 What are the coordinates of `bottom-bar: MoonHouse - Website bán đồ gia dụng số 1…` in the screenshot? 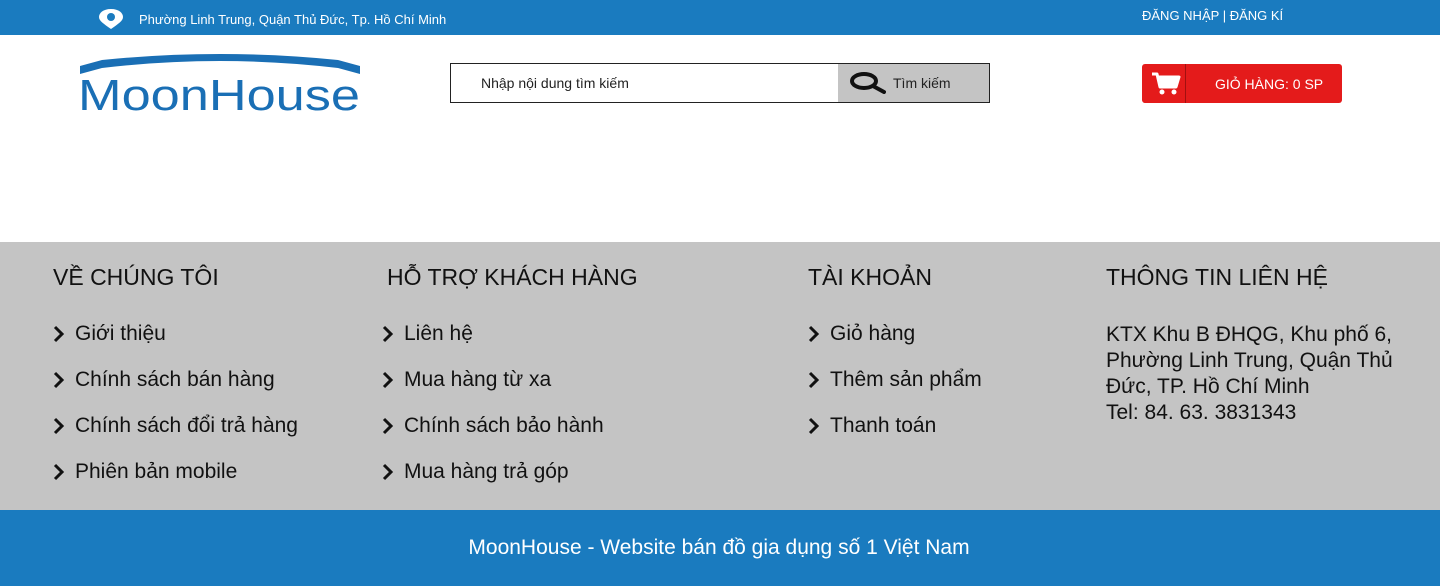 It's located at (720, 548).